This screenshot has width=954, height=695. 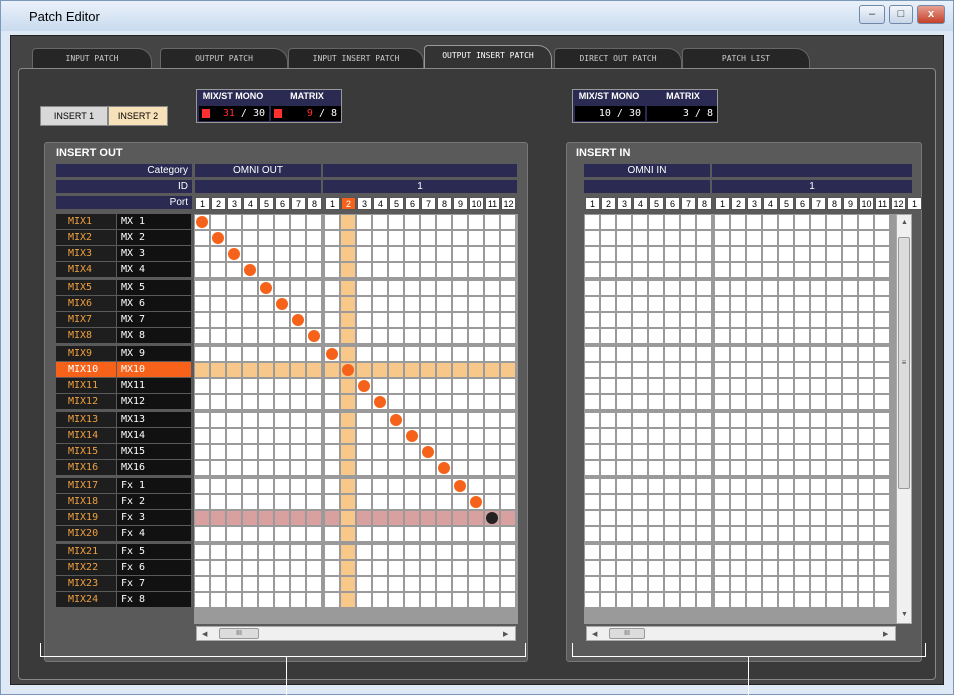 I want to click on channel-id: MIX24, so click(x=86, y=599).